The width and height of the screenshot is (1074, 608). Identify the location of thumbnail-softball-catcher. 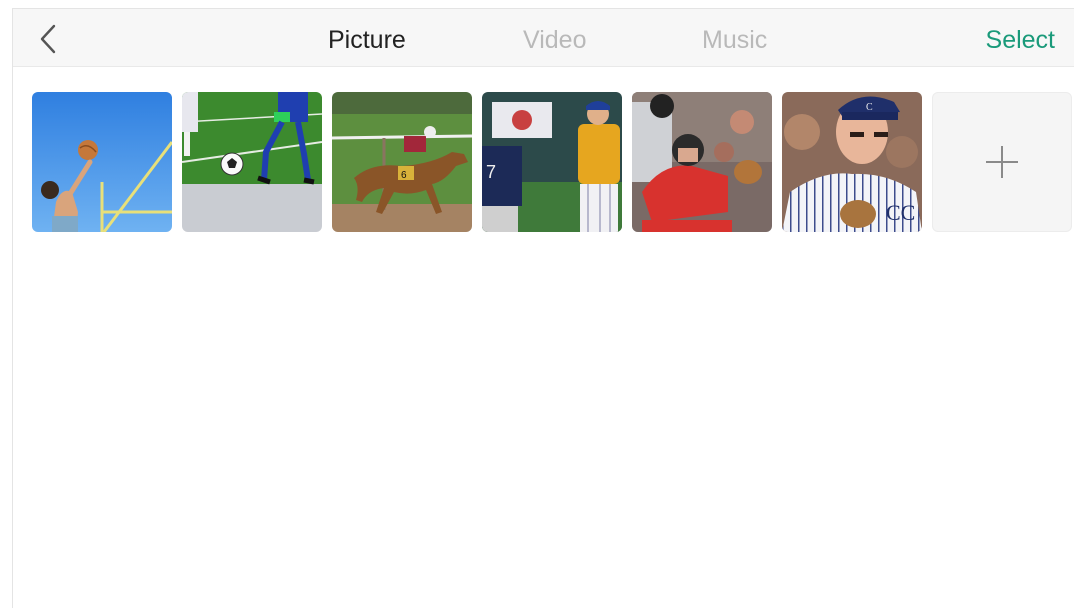
(702, 162).